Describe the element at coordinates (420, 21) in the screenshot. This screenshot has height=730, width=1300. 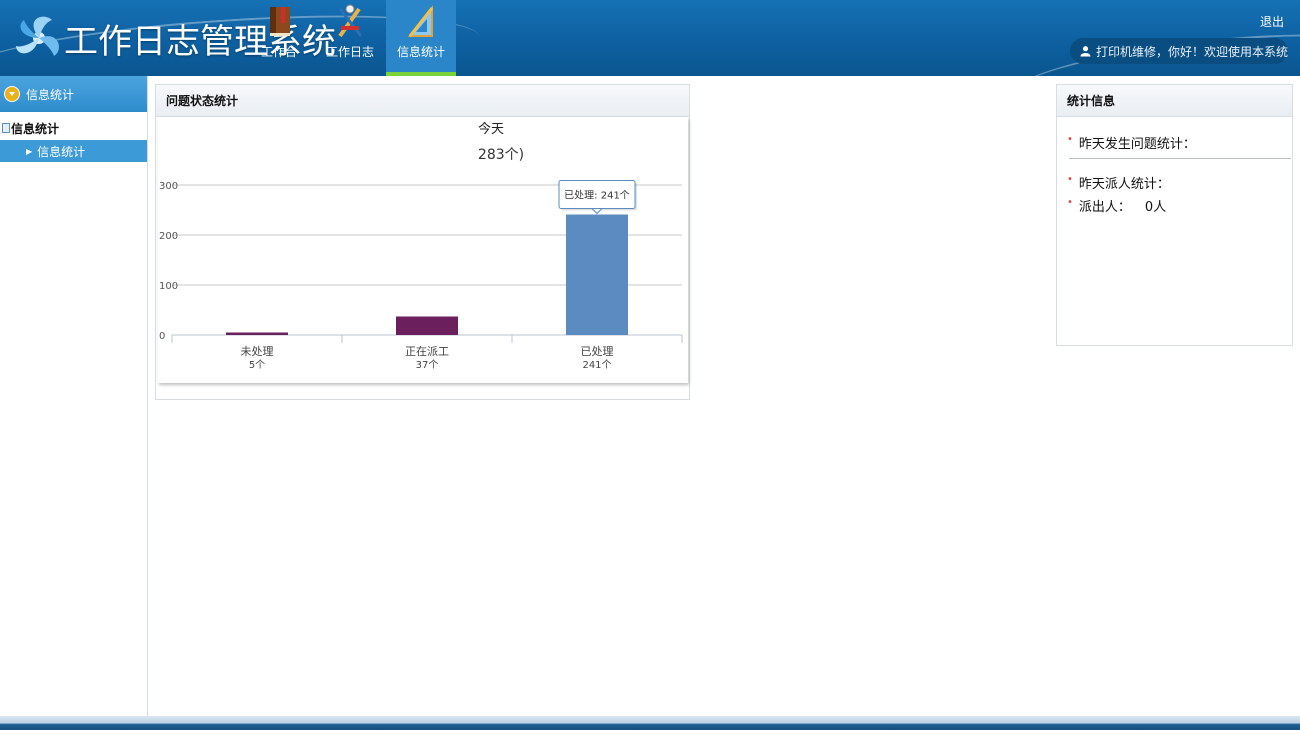
I see `ruler-icon` at that location.